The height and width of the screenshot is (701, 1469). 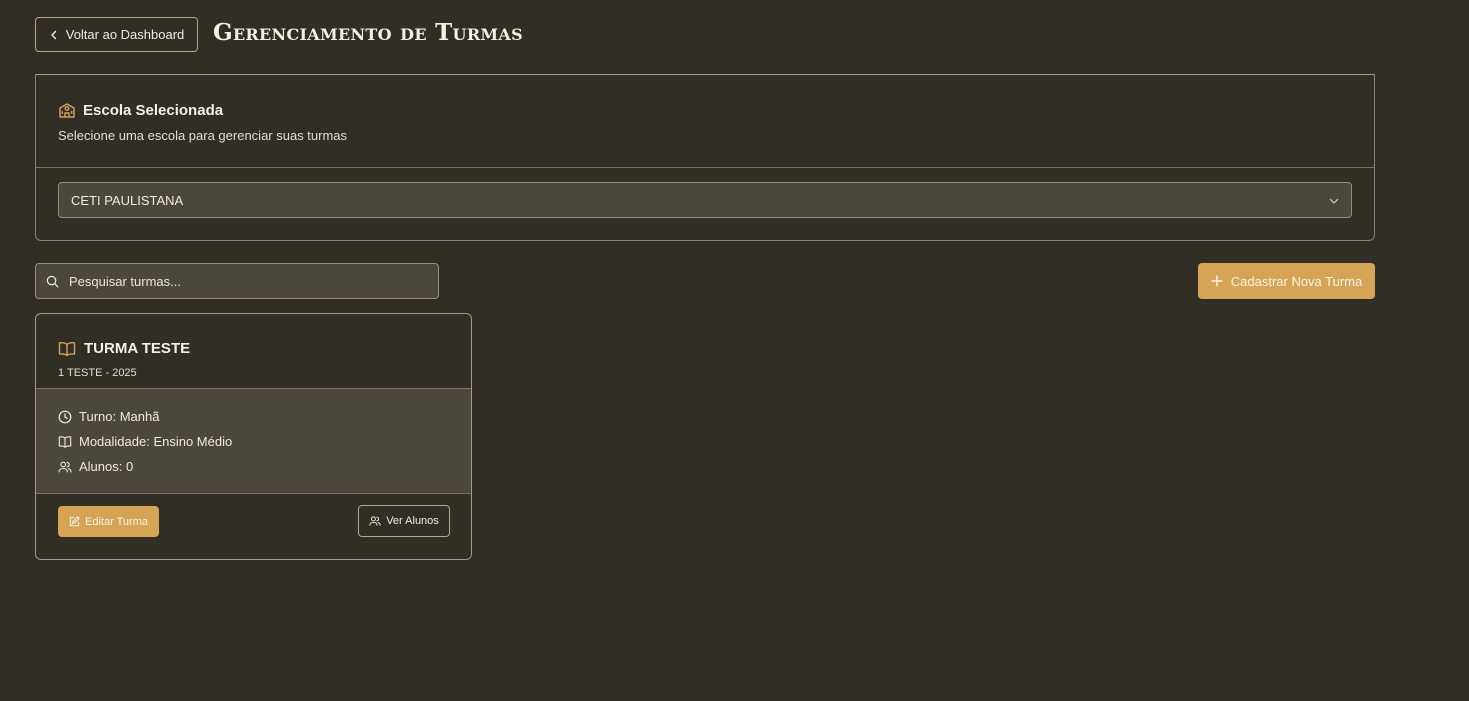 I want to click on class-card-actions: Editar Turma Ver Alunos, so click(x=253, y=526).